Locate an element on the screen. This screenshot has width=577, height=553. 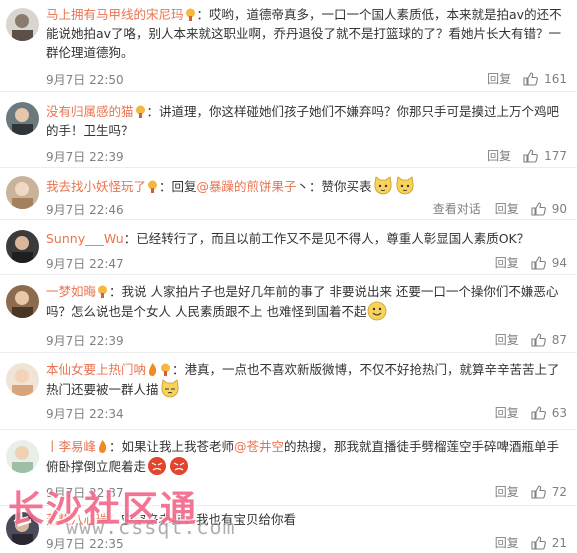
like-count: 21 is located at coordinates (559, 542).